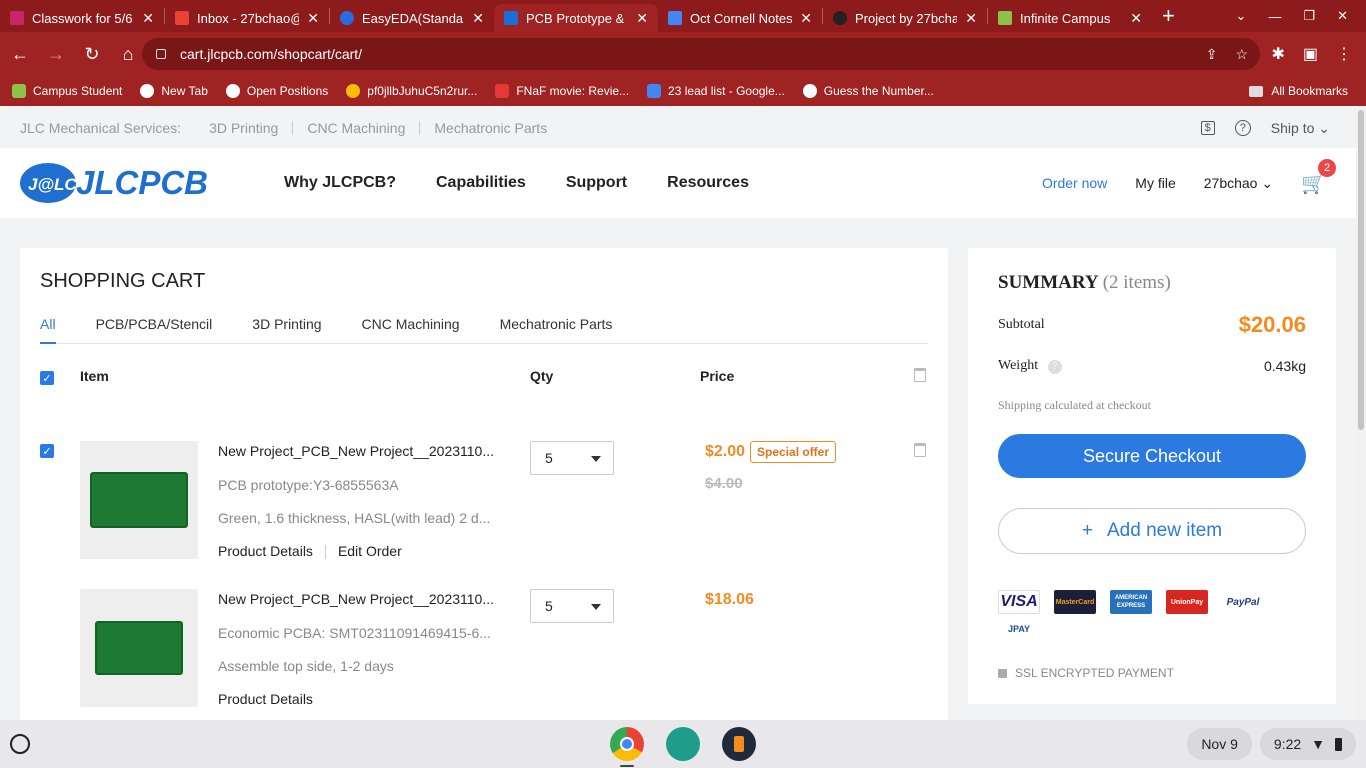  Describe the element at coordinates (20, 54) in the screenshot. I see `back-icon: ←` at that location.